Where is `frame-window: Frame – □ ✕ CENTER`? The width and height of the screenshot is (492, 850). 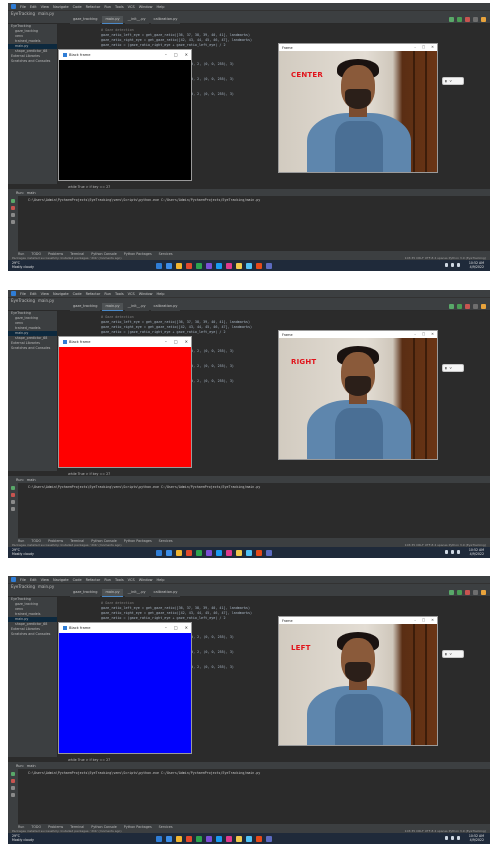
frame-window: Frame – □ ✕ CENTER is located at coordinates (358, 108).